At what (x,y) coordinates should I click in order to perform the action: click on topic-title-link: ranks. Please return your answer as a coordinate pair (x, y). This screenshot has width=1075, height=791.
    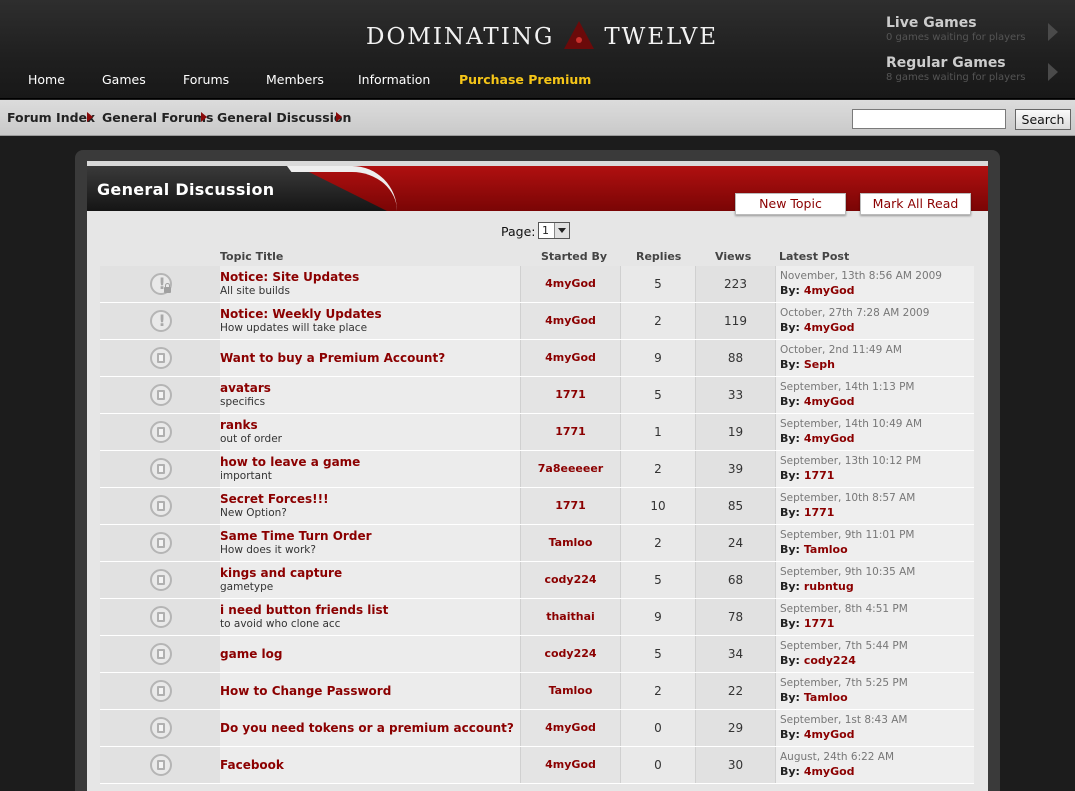
    Looking at the image, I should click on (239, 425).